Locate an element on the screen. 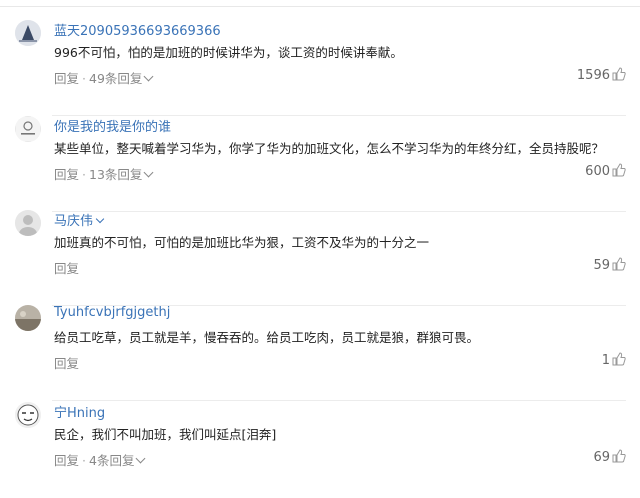  username-link: 宁Hning is located at coordinates (79, 411).